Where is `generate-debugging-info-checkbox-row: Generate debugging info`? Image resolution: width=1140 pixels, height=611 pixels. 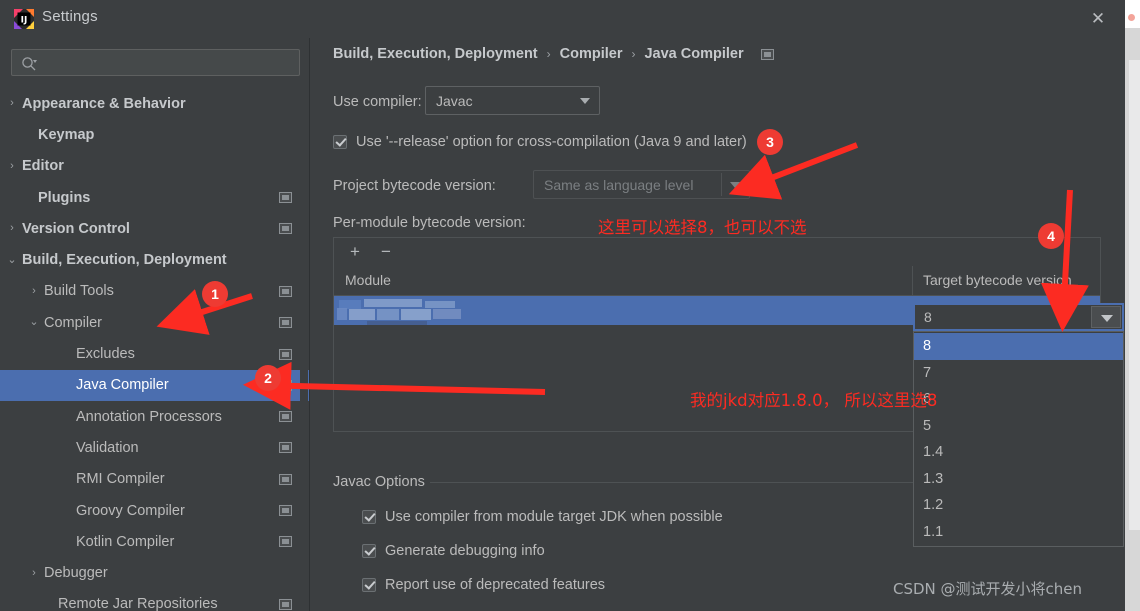 generate-debugging-info-checkbox-row: Generate debugging info is located at coordinates (453, 551).